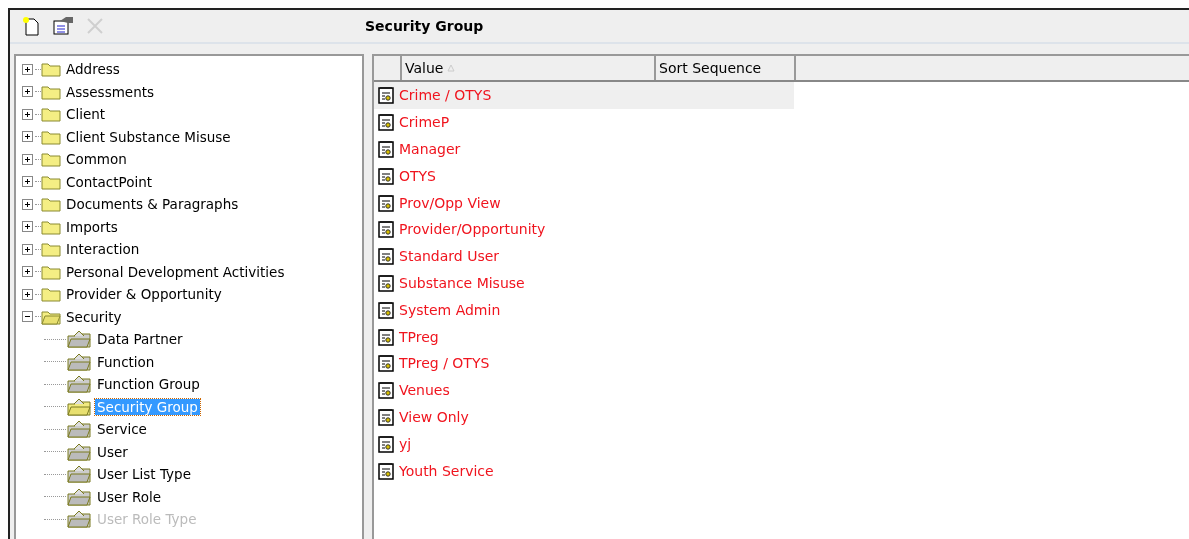 The width and height of the screenshot is (1189, 539). I want to click on tree-item: Function Group, so click(148, 384).